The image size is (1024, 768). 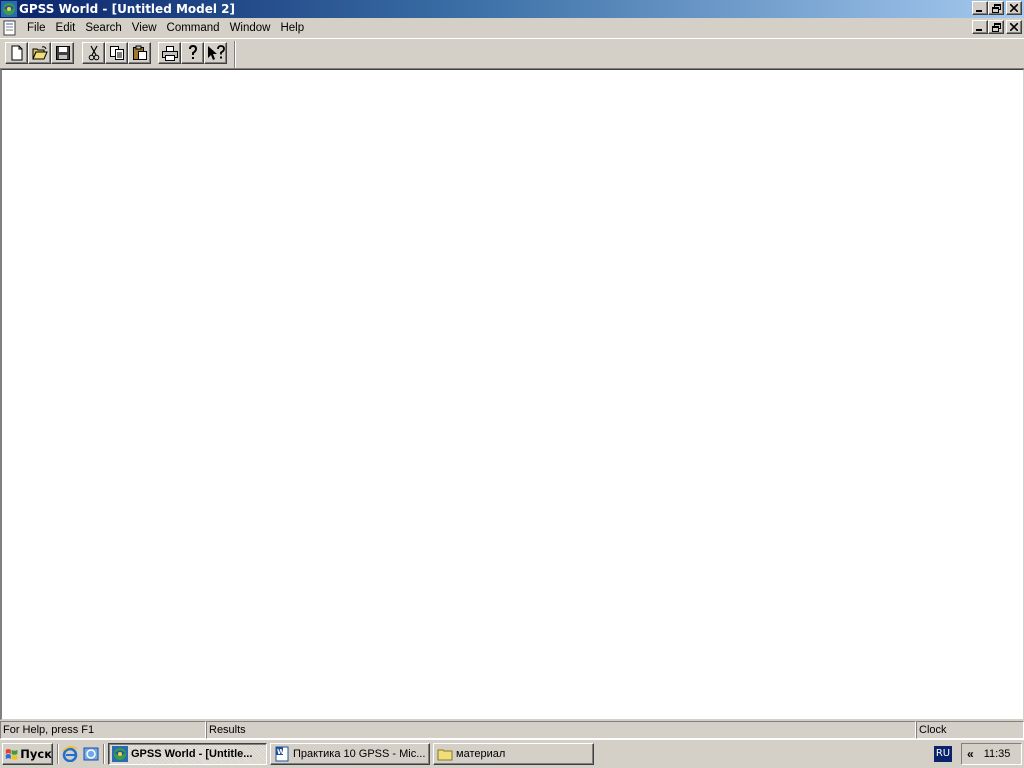 I want to click on window-title: GPSS World - [Untitled Model 2], so click(x=127, y=9).